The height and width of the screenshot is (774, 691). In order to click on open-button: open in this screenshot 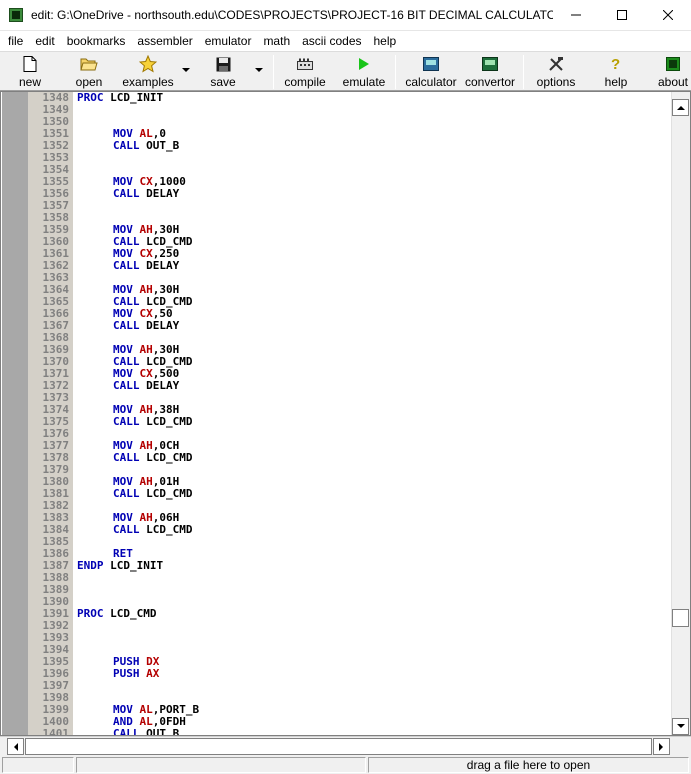, I will do `click(89, 72)`.